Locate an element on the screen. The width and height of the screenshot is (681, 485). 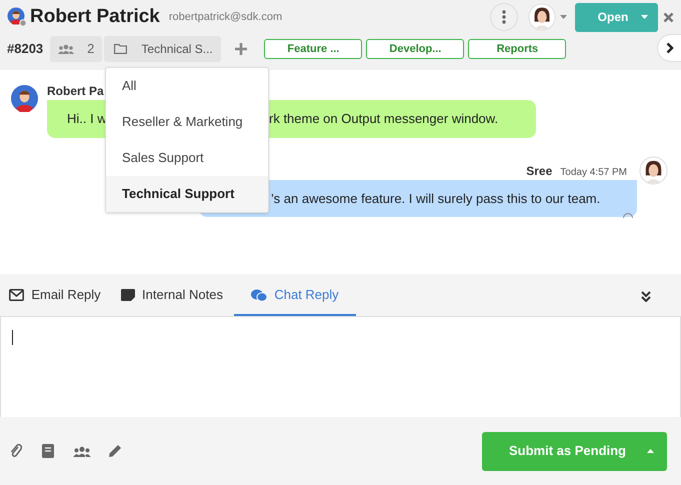
menu-item: Sales Support is located at coordinates (187, 158).